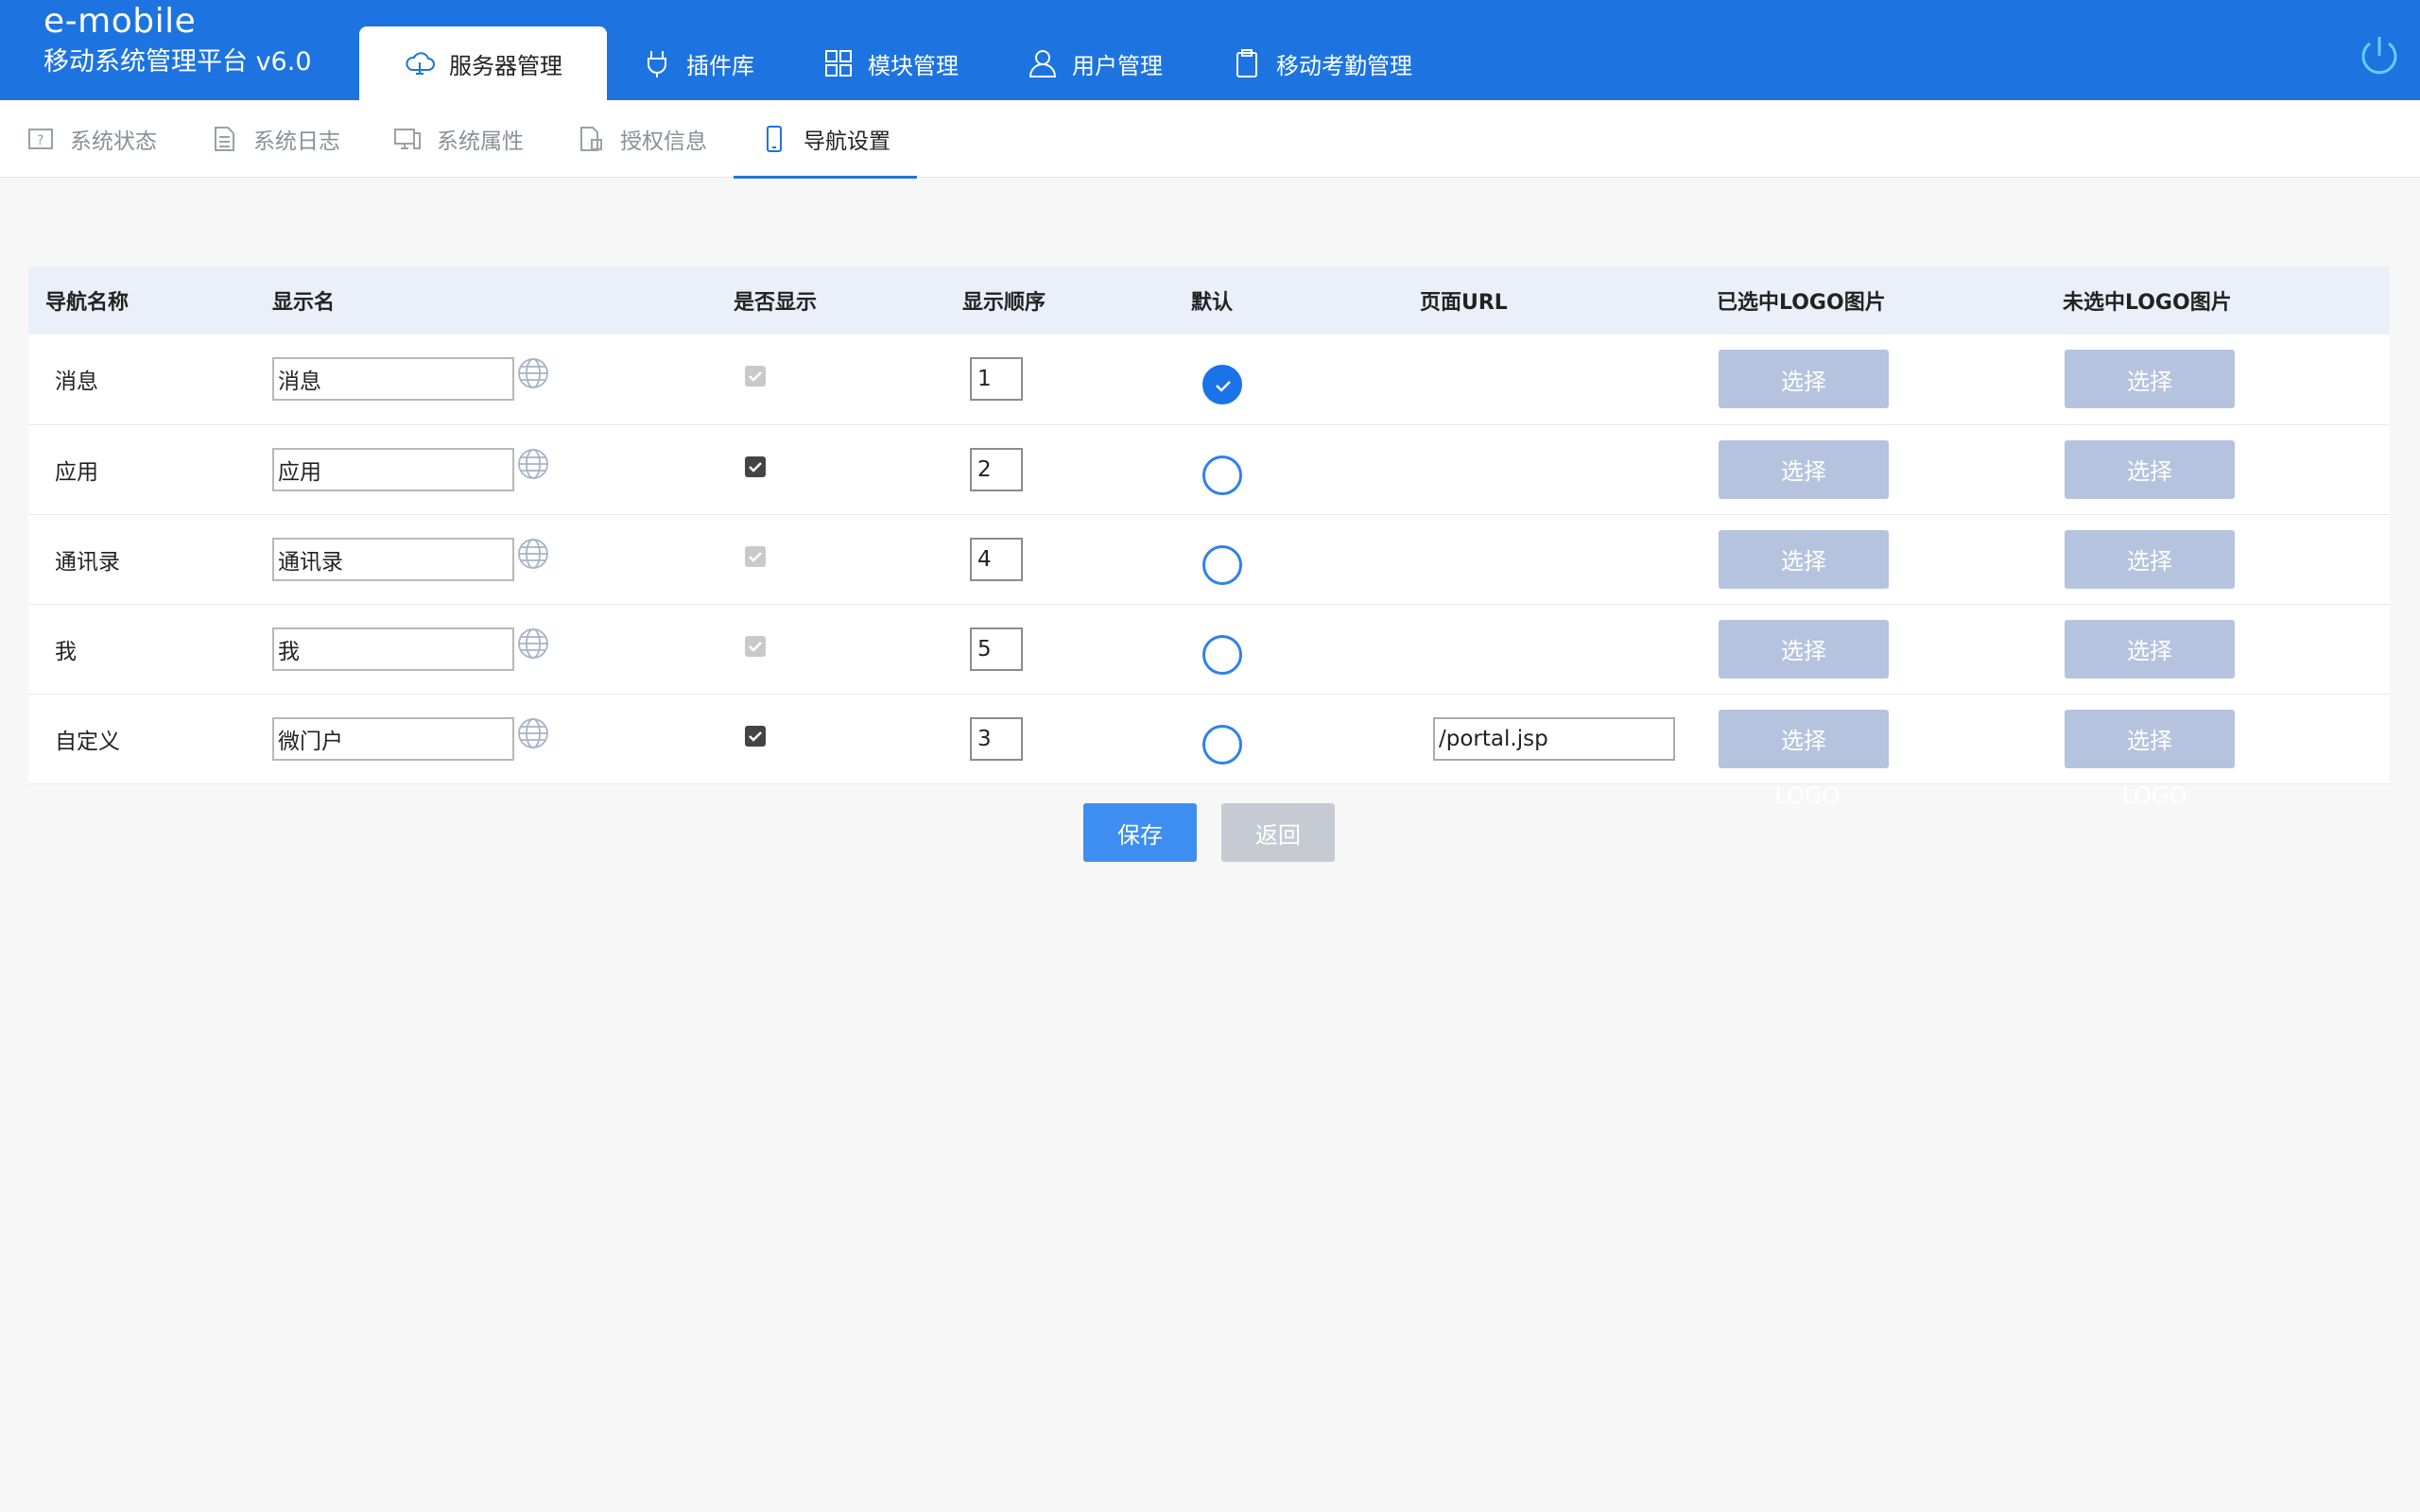 The height and width of the screenshot is (1512, 2420). I want to click on phone-icon, so click(774, 139).